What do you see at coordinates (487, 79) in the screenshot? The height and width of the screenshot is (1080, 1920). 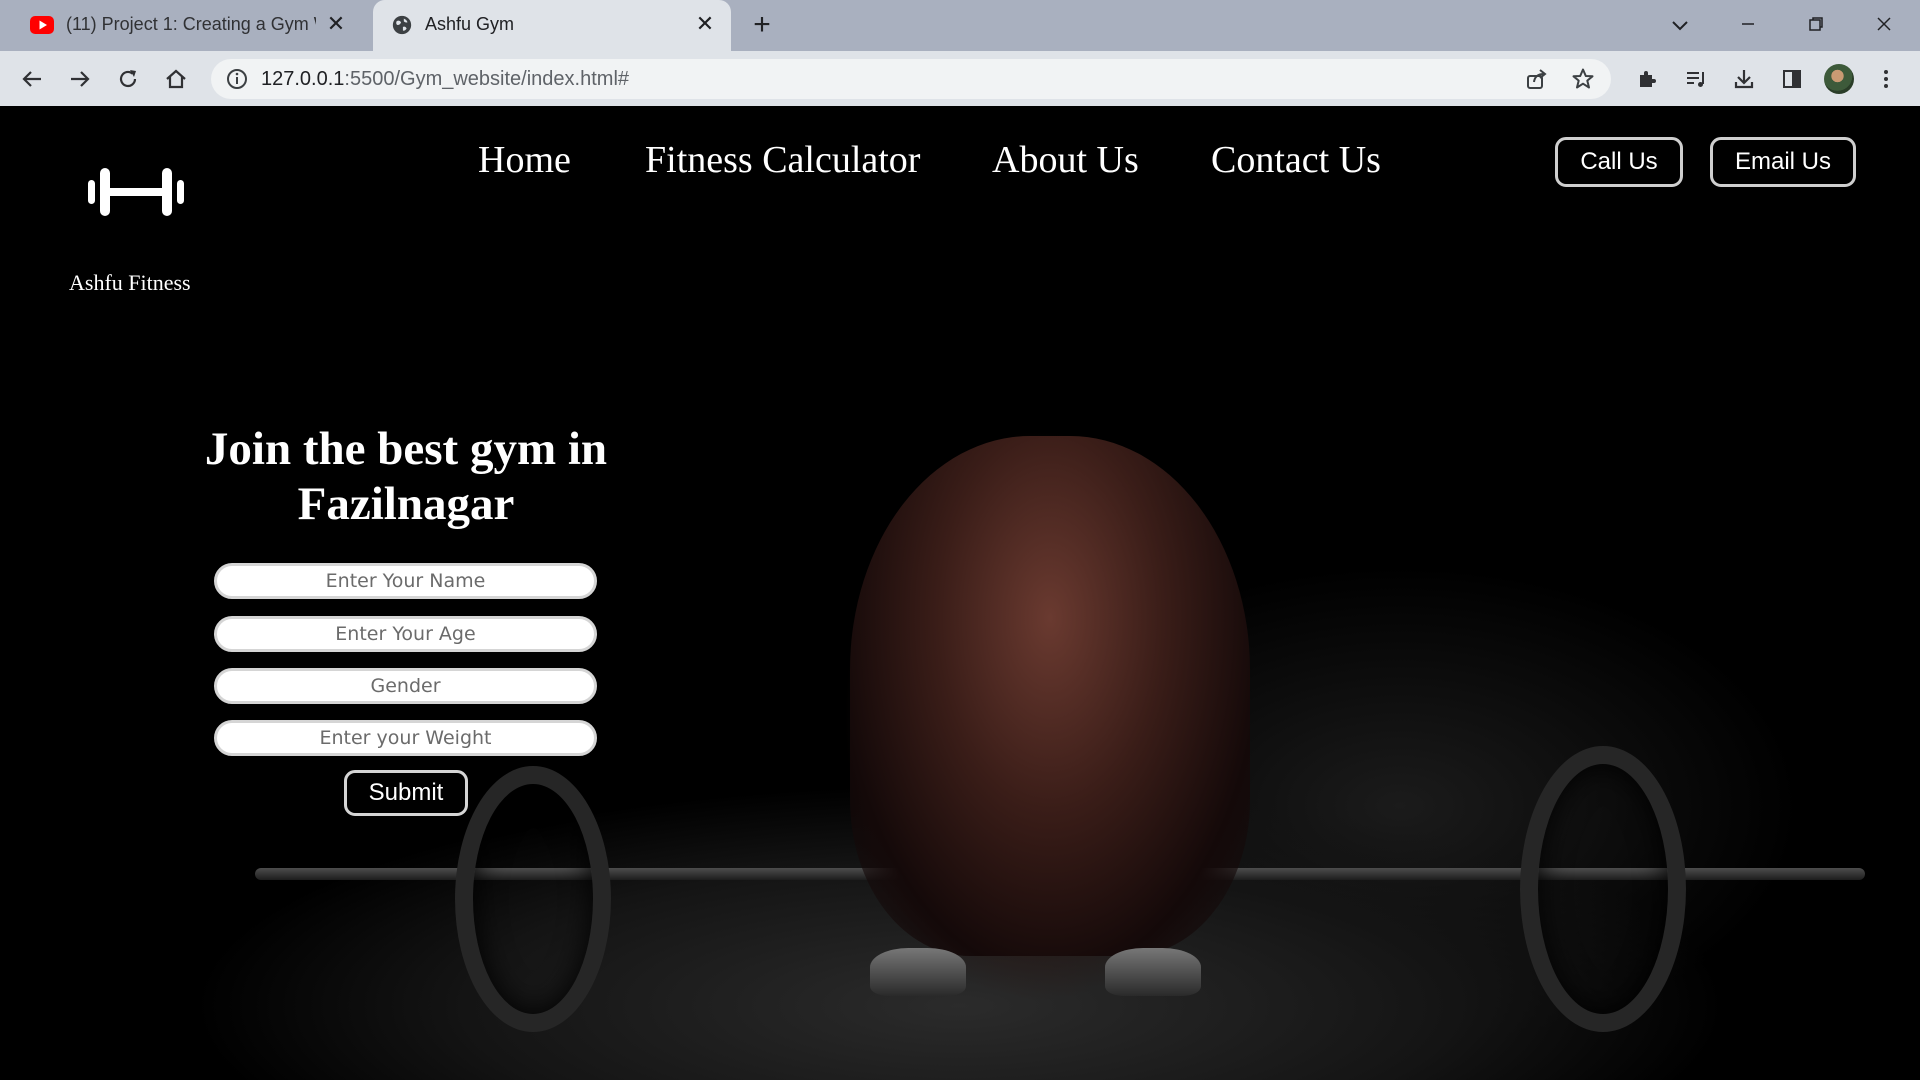 I see `url-path: :5500/Gym_website/index.html#` at bounding box center [487, 79].